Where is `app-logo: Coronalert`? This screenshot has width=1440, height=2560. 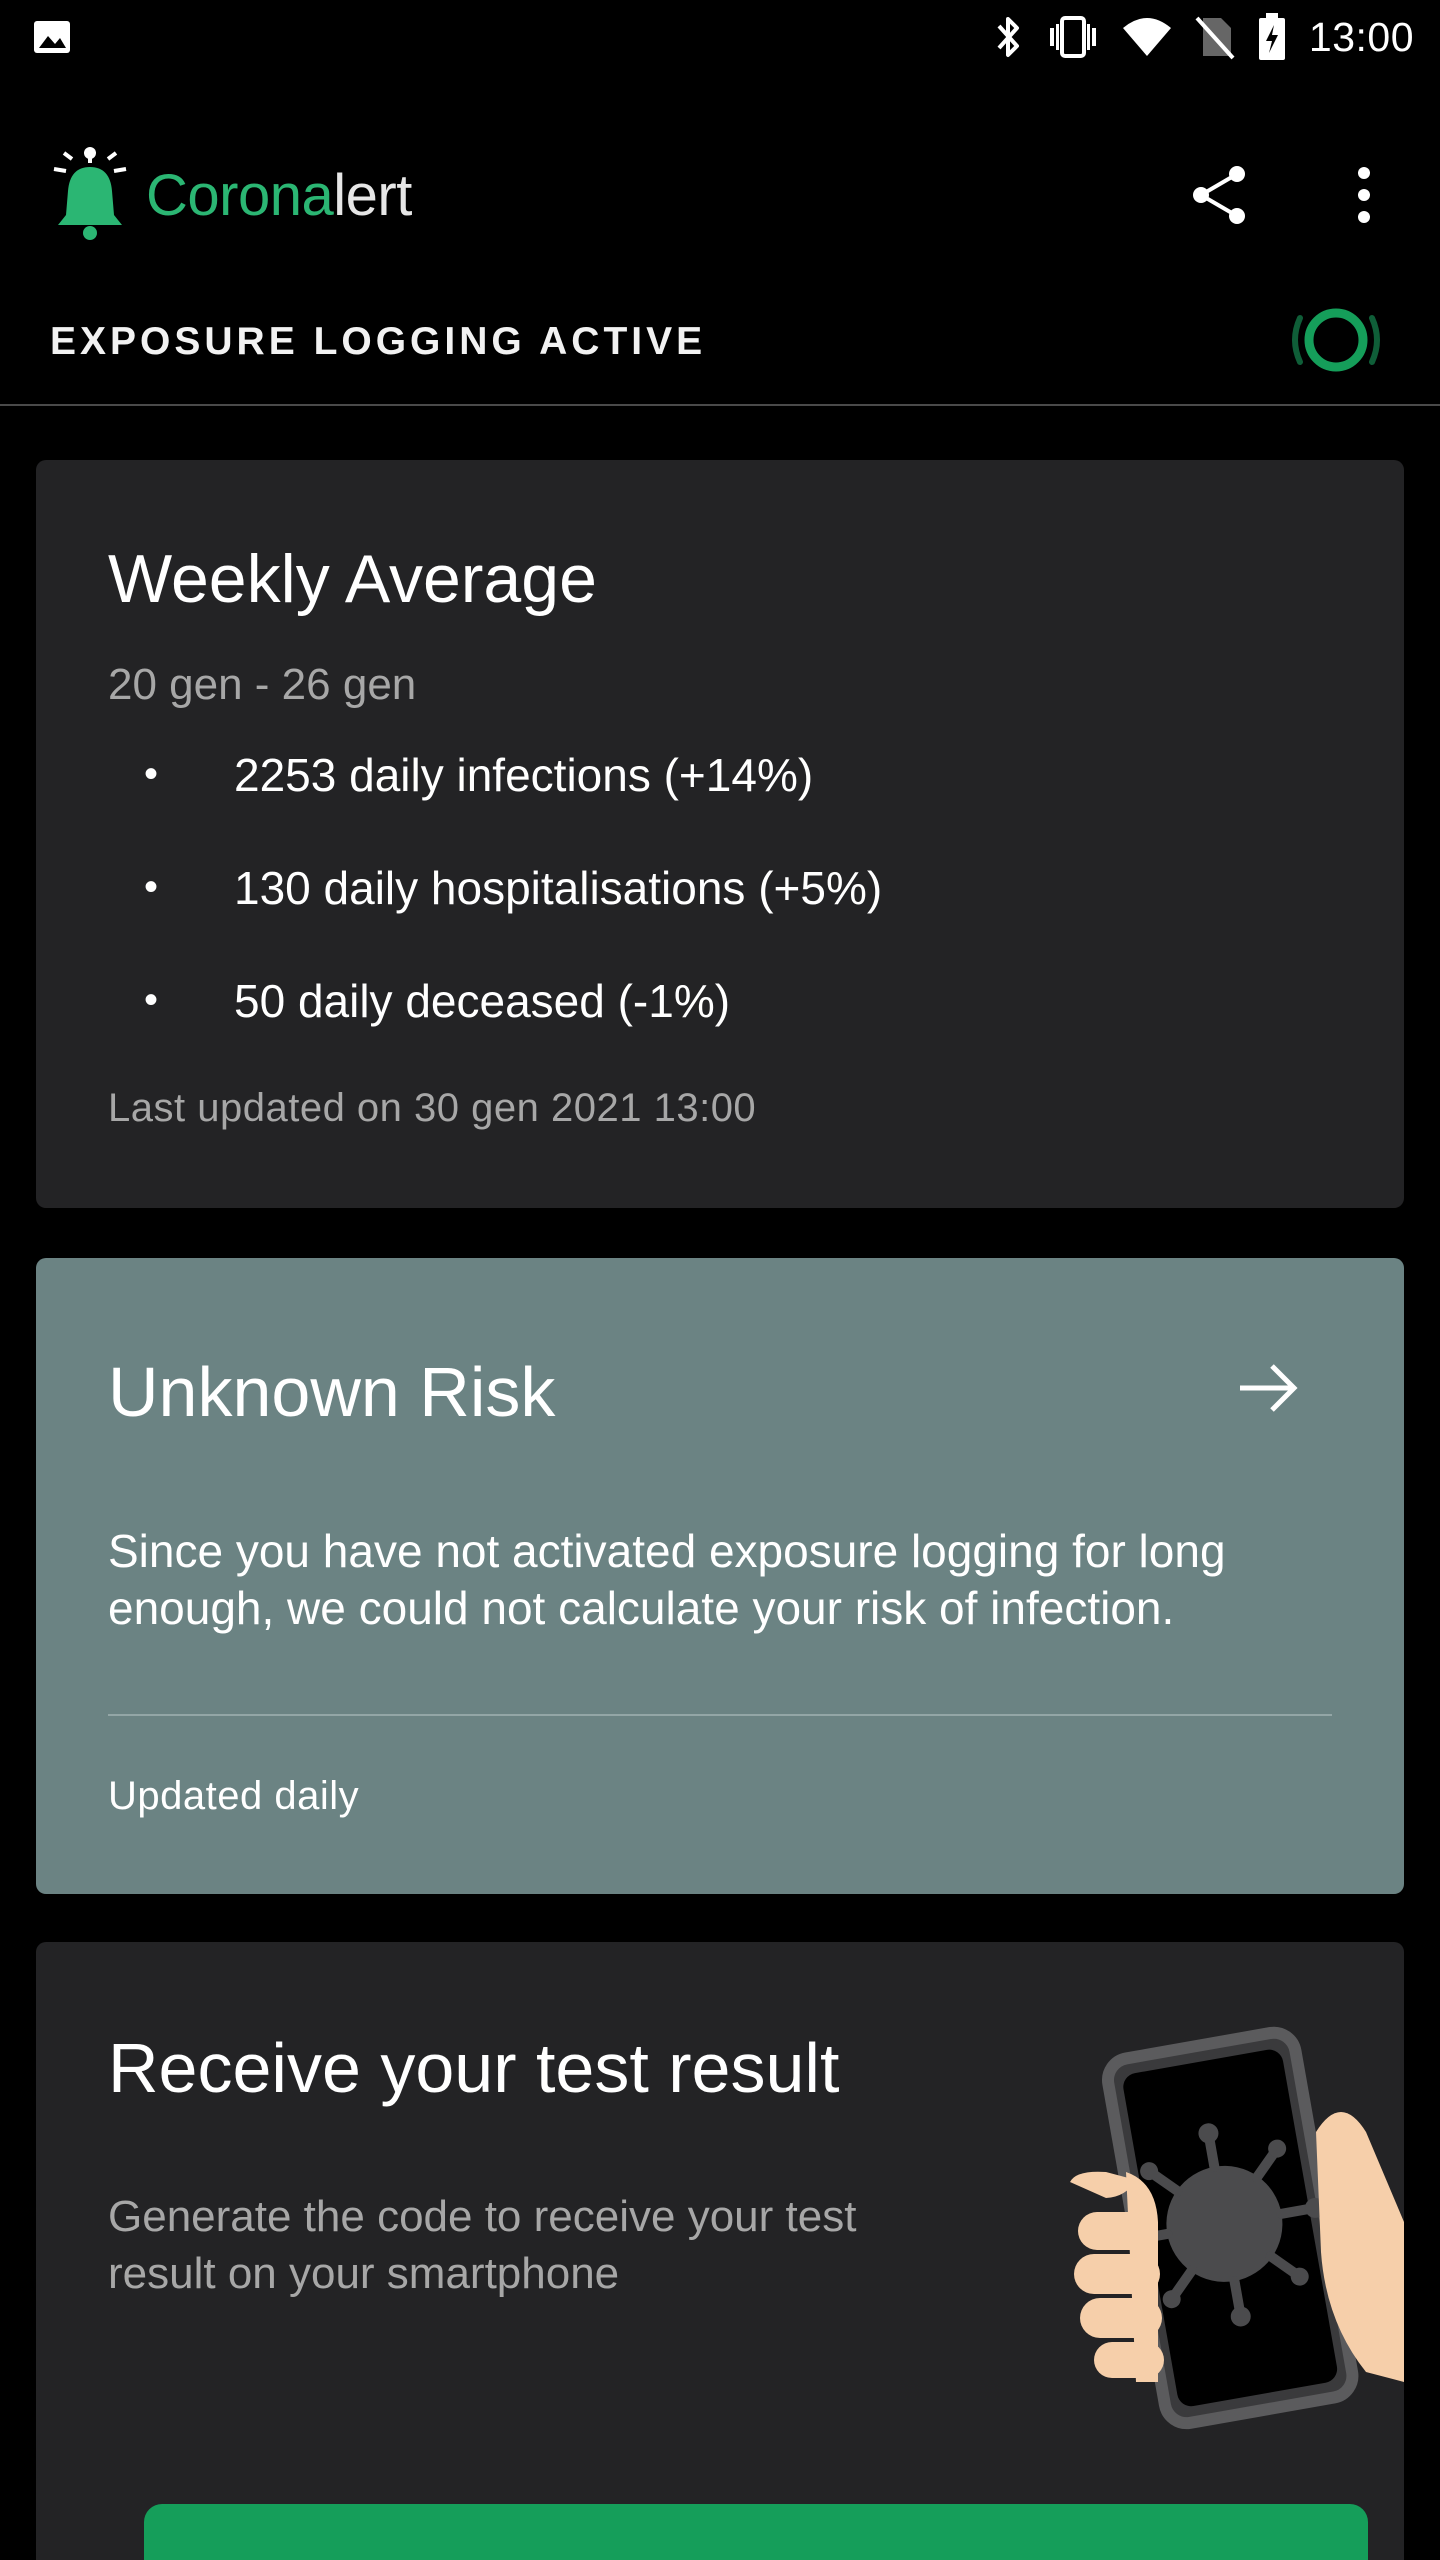 app-logo: Coronalert is located at coordinates (228, 195).